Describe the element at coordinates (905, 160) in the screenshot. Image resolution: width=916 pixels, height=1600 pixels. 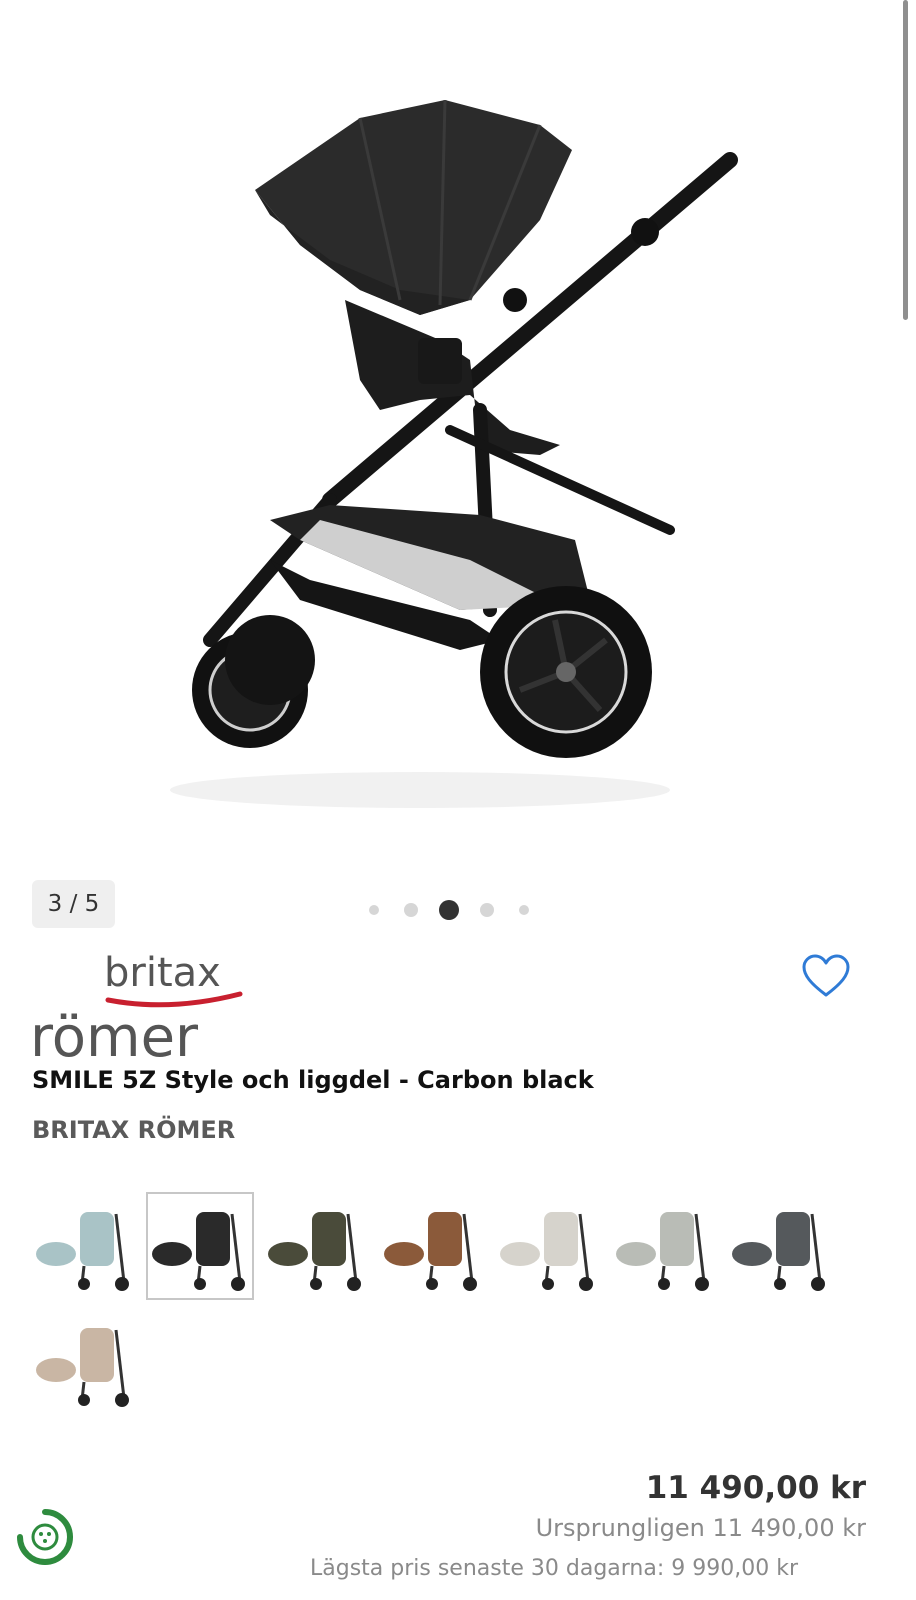
I see `page-scrollbar` at that location.